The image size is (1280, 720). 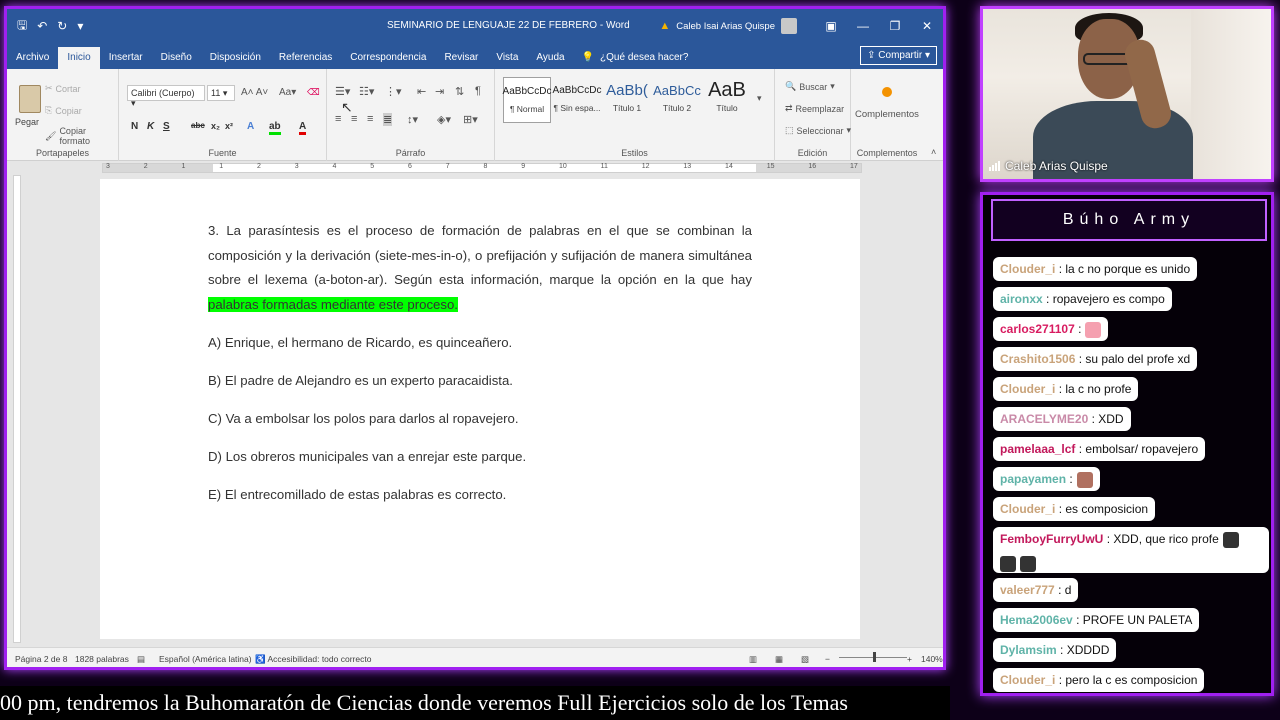 I want to click on find-button: 🔍 Buscar ▾, so click(x=810, y=86).